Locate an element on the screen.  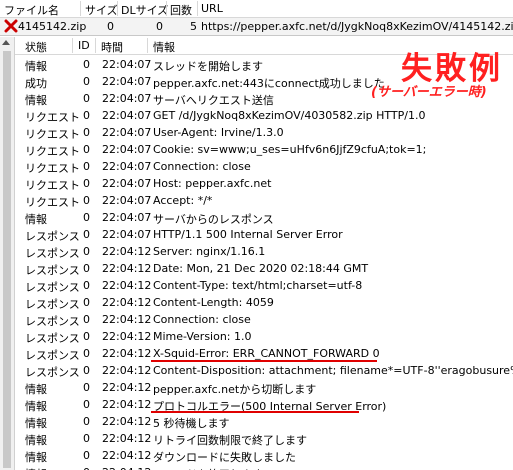
log-row: 情報 0 22:04:12 pepper.axfc.netから切断します is located at coordinates (264, 387).